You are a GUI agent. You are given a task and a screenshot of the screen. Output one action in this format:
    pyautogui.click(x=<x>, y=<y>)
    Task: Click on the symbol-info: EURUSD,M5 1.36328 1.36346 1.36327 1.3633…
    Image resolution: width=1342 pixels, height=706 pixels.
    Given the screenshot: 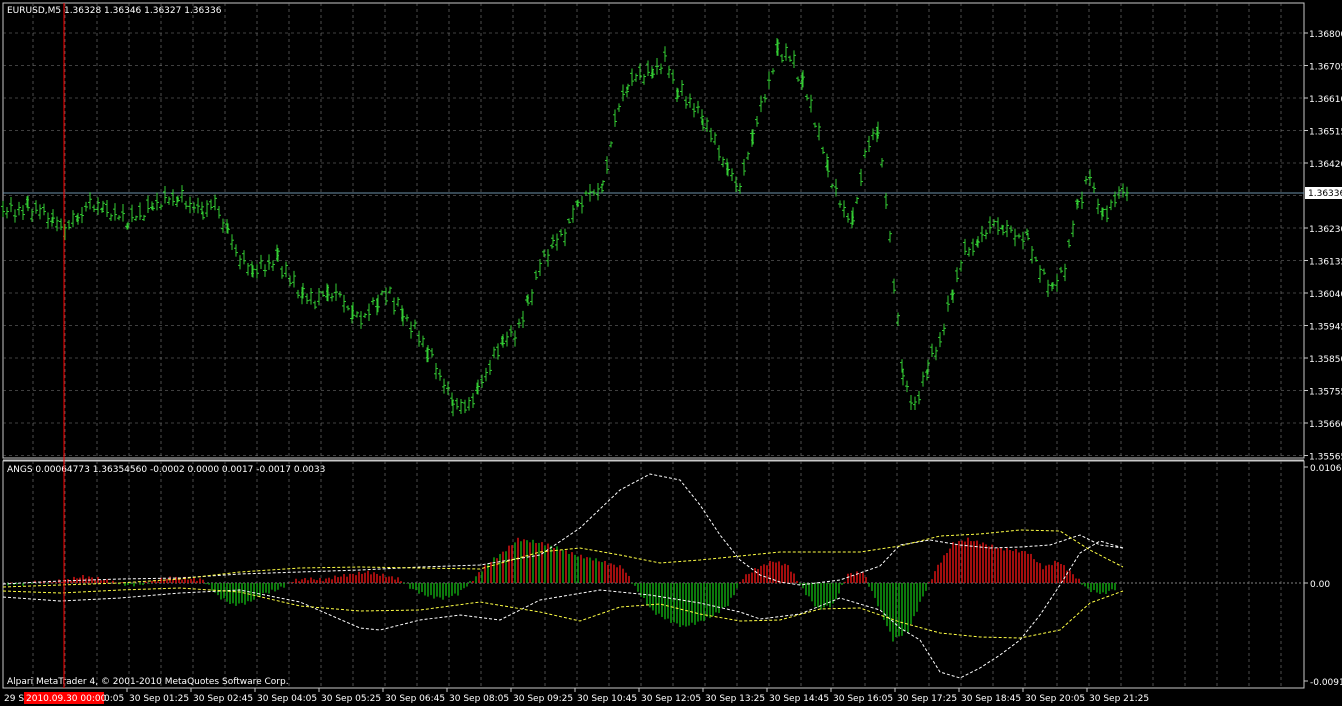 What is the action you would take?
    pyautogui.click(x=114, y=11)
    